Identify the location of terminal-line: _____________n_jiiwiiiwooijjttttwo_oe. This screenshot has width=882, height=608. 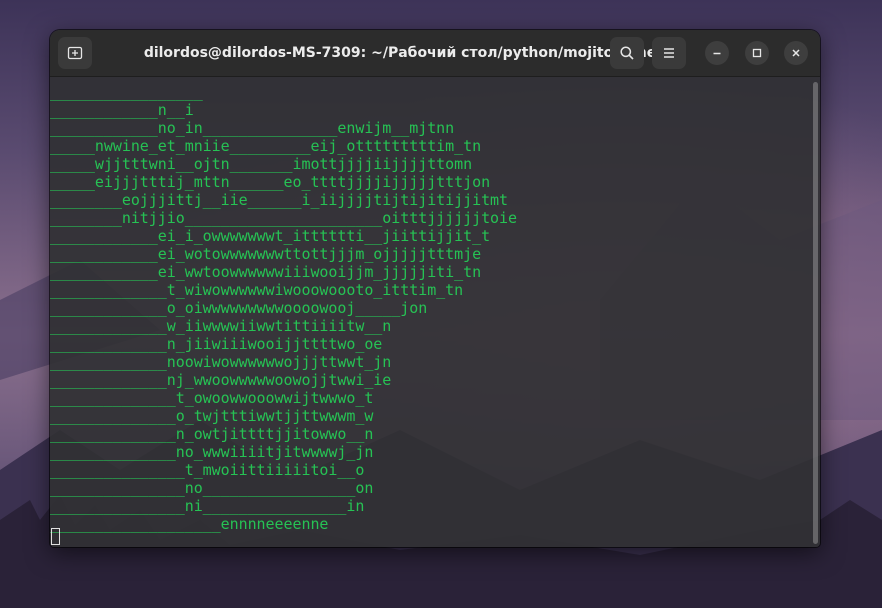
(216, 344).